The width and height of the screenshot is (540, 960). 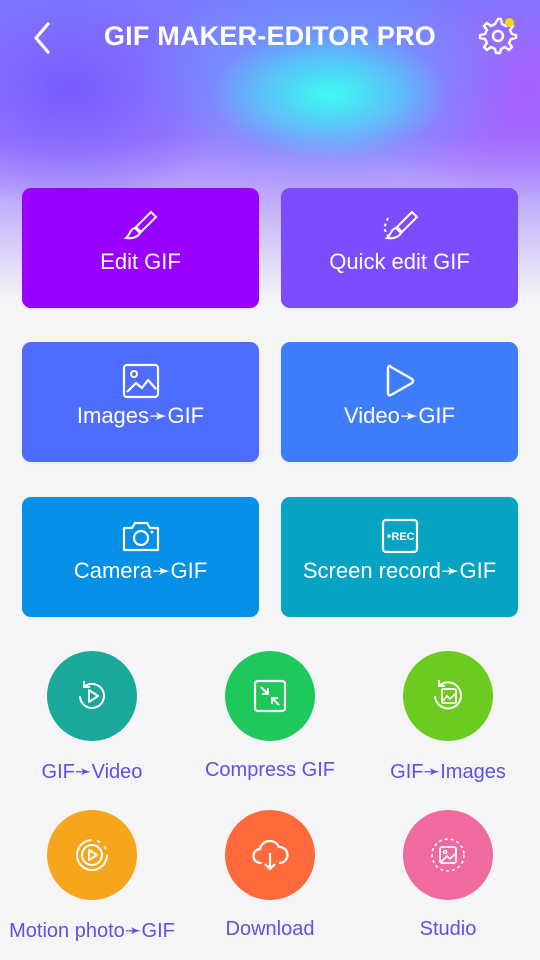 I want to click on compress-gif-button: Compress GIF, so click(x=270, y=716).